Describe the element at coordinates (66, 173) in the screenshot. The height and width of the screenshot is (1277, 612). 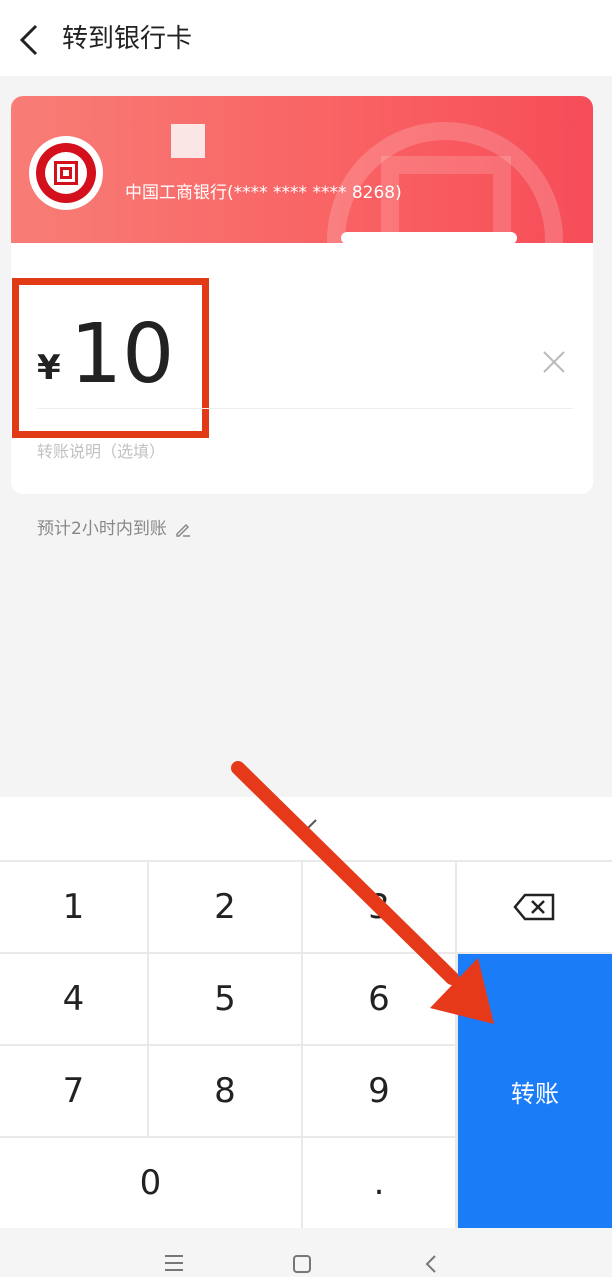
I see `bank-logo-icon` at that location.